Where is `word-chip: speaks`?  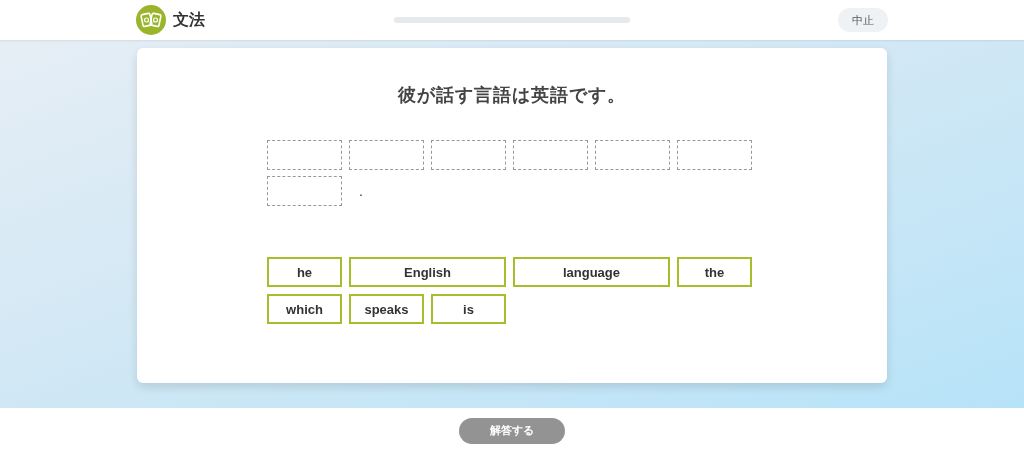
word-chip: speaks is located at coordinates (386, 309).